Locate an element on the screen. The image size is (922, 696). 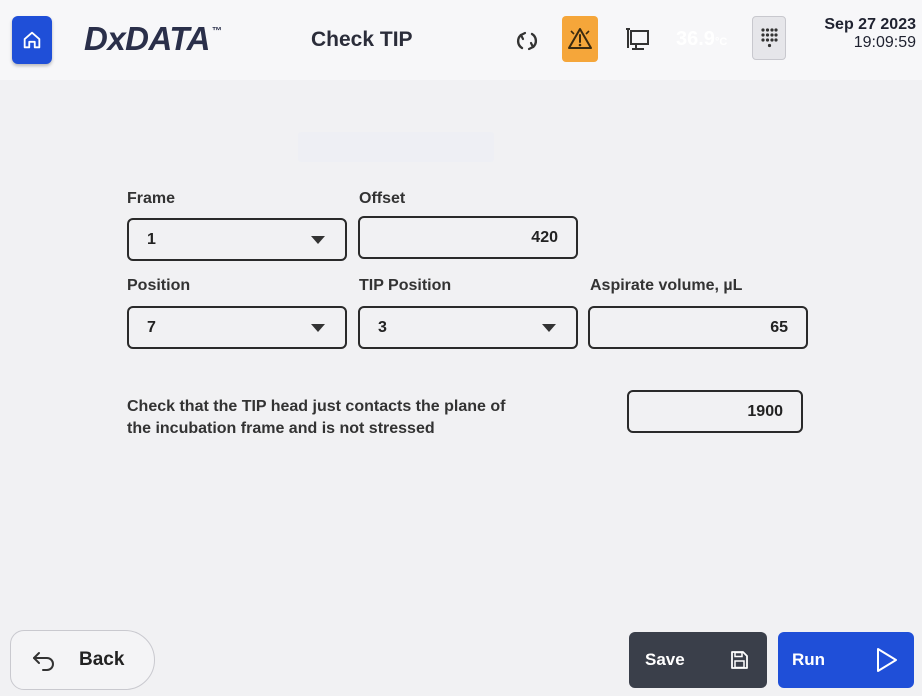
aspirate-volume-label: Aspirate volume, µL is located at coordinates (666, 285).